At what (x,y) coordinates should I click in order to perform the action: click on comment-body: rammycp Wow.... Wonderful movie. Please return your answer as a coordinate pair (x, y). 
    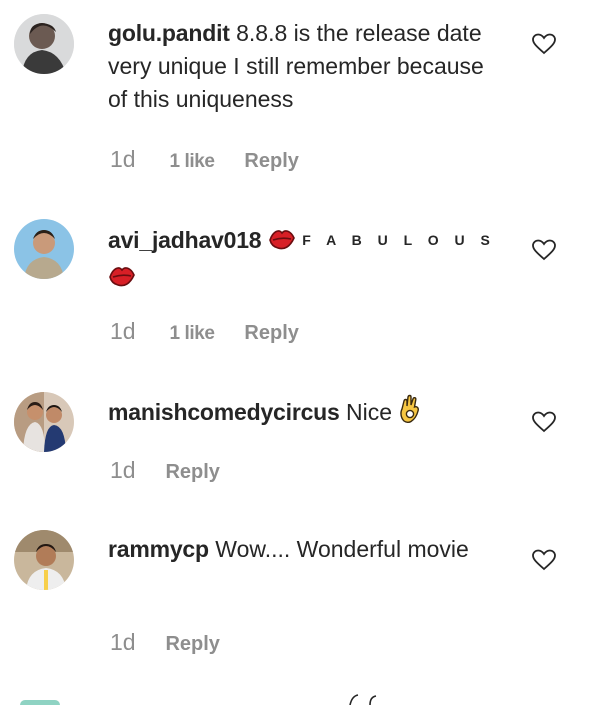
    Looking at the image, I should click on (308, 549).